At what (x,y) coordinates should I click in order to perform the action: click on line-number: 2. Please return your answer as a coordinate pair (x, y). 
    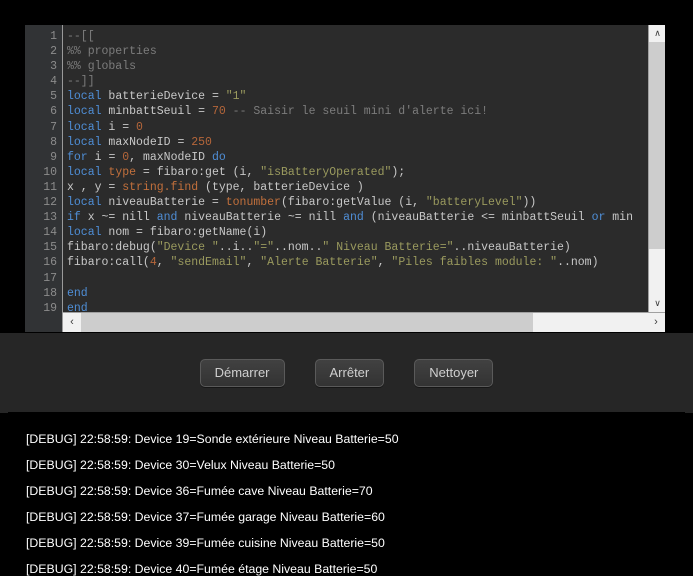
    Looking at the image, I should click on (53, 52).